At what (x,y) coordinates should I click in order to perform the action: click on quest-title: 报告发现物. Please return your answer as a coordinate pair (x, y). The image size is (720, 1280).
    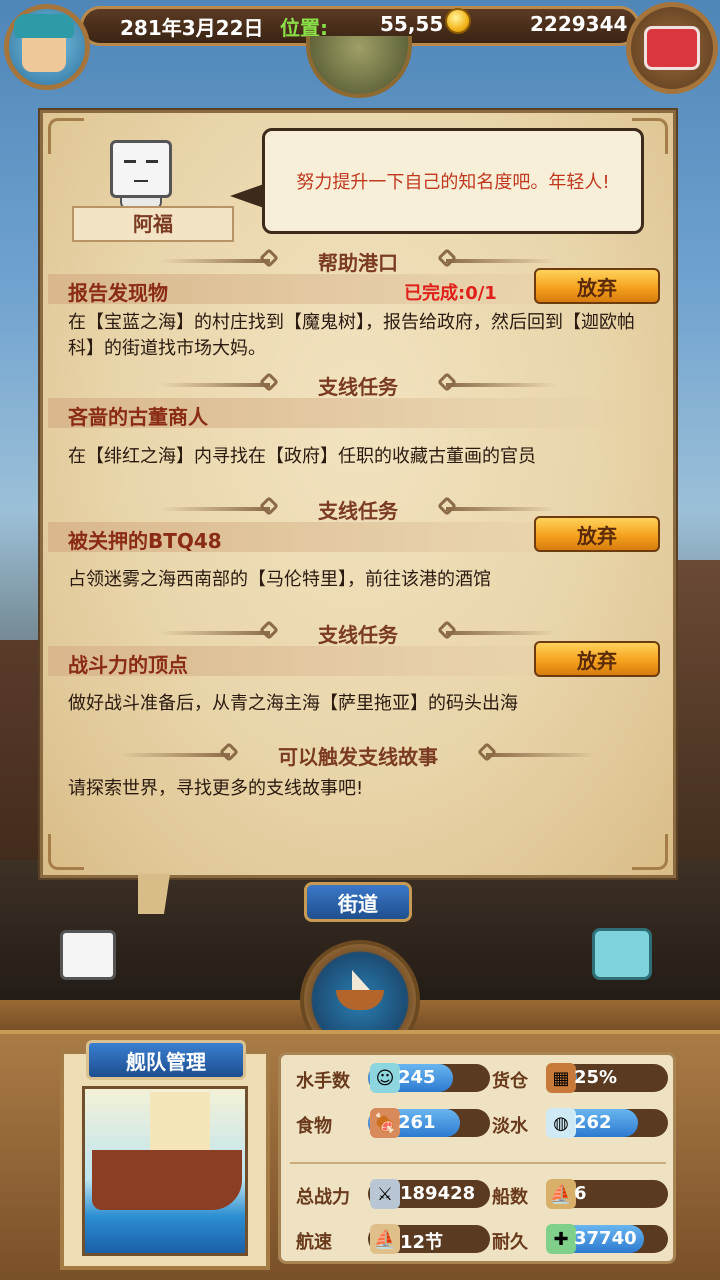
    Looking at the image, I should click on (118, 291).